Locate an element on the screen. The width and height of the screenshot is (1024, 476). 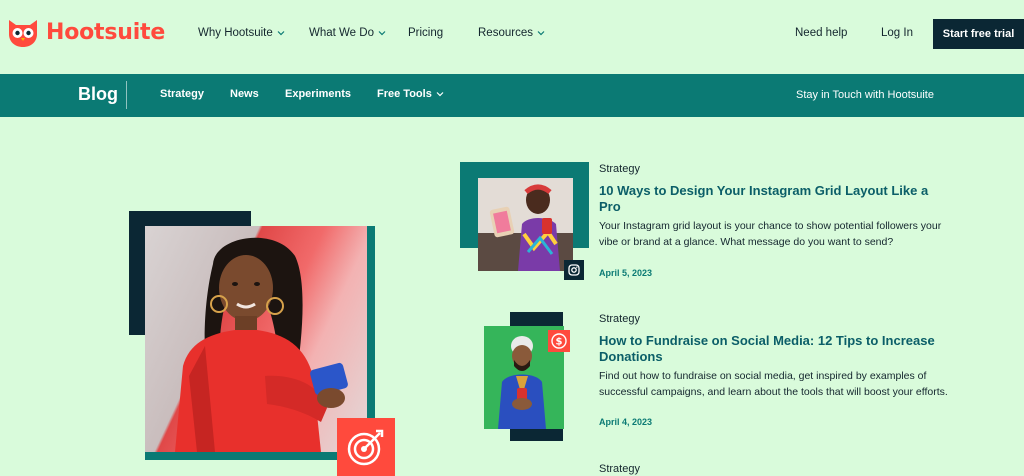
dollar-badge: $ is located at coordinates (559, 341).